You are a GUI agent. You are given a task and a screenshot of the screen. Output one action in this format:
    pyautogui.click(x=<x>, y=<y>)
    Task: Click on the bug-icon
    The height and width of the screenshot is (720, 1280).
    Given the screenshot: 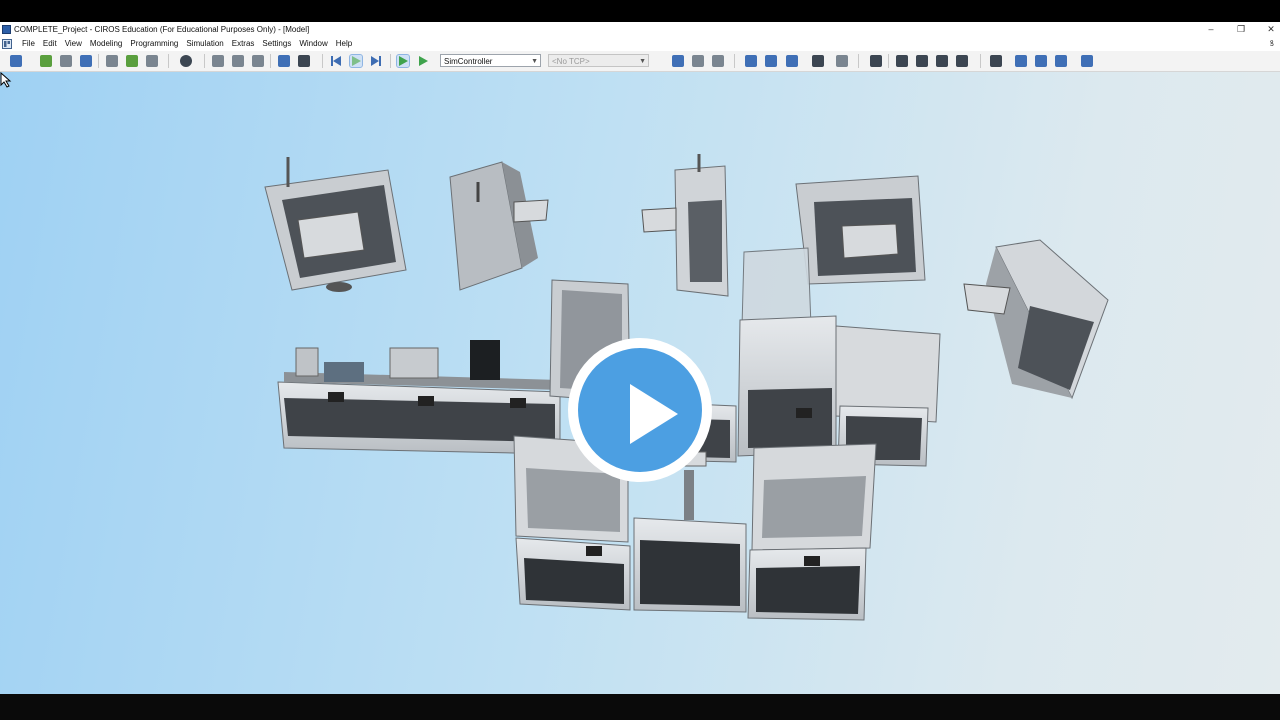 What is the action you would take?
    pyautogui.click(x=902, y=61)
    